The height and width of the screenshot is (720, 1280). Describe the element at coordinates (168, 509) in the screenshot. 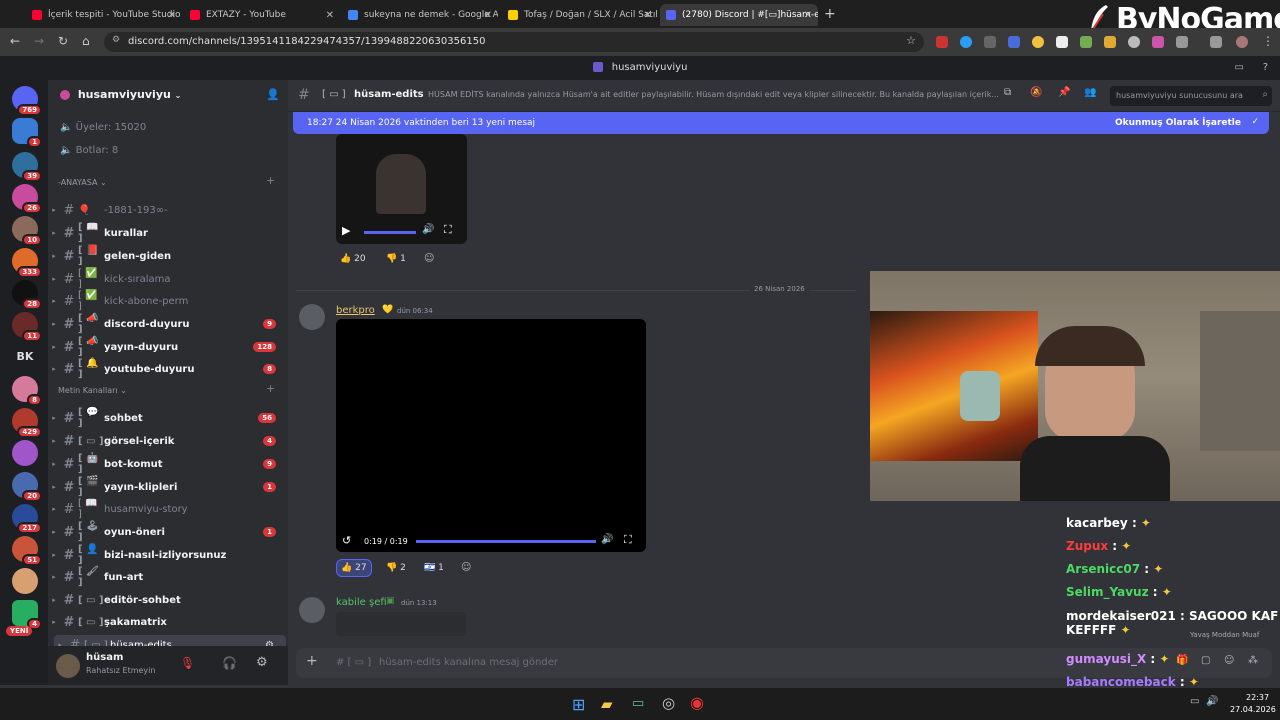

I see `channel-item: ▸ #[ 📖 ] husamviyu-story` at that location.